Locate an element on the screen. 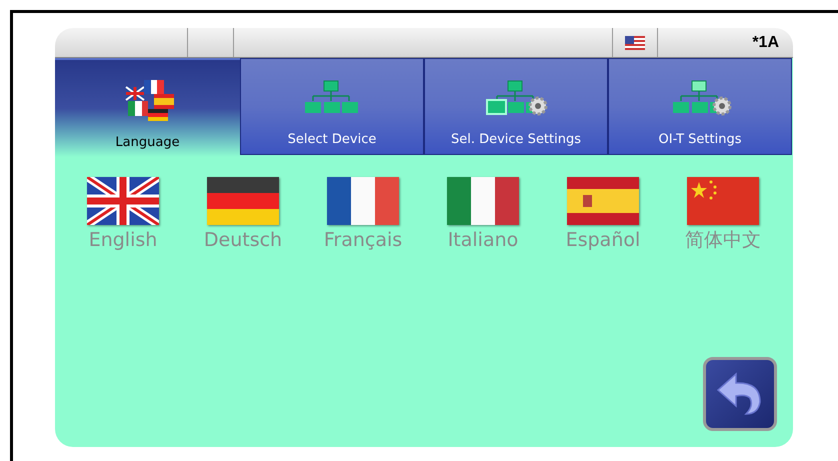  tab: Sel. Device Settings is located at coordinates (516, 106).